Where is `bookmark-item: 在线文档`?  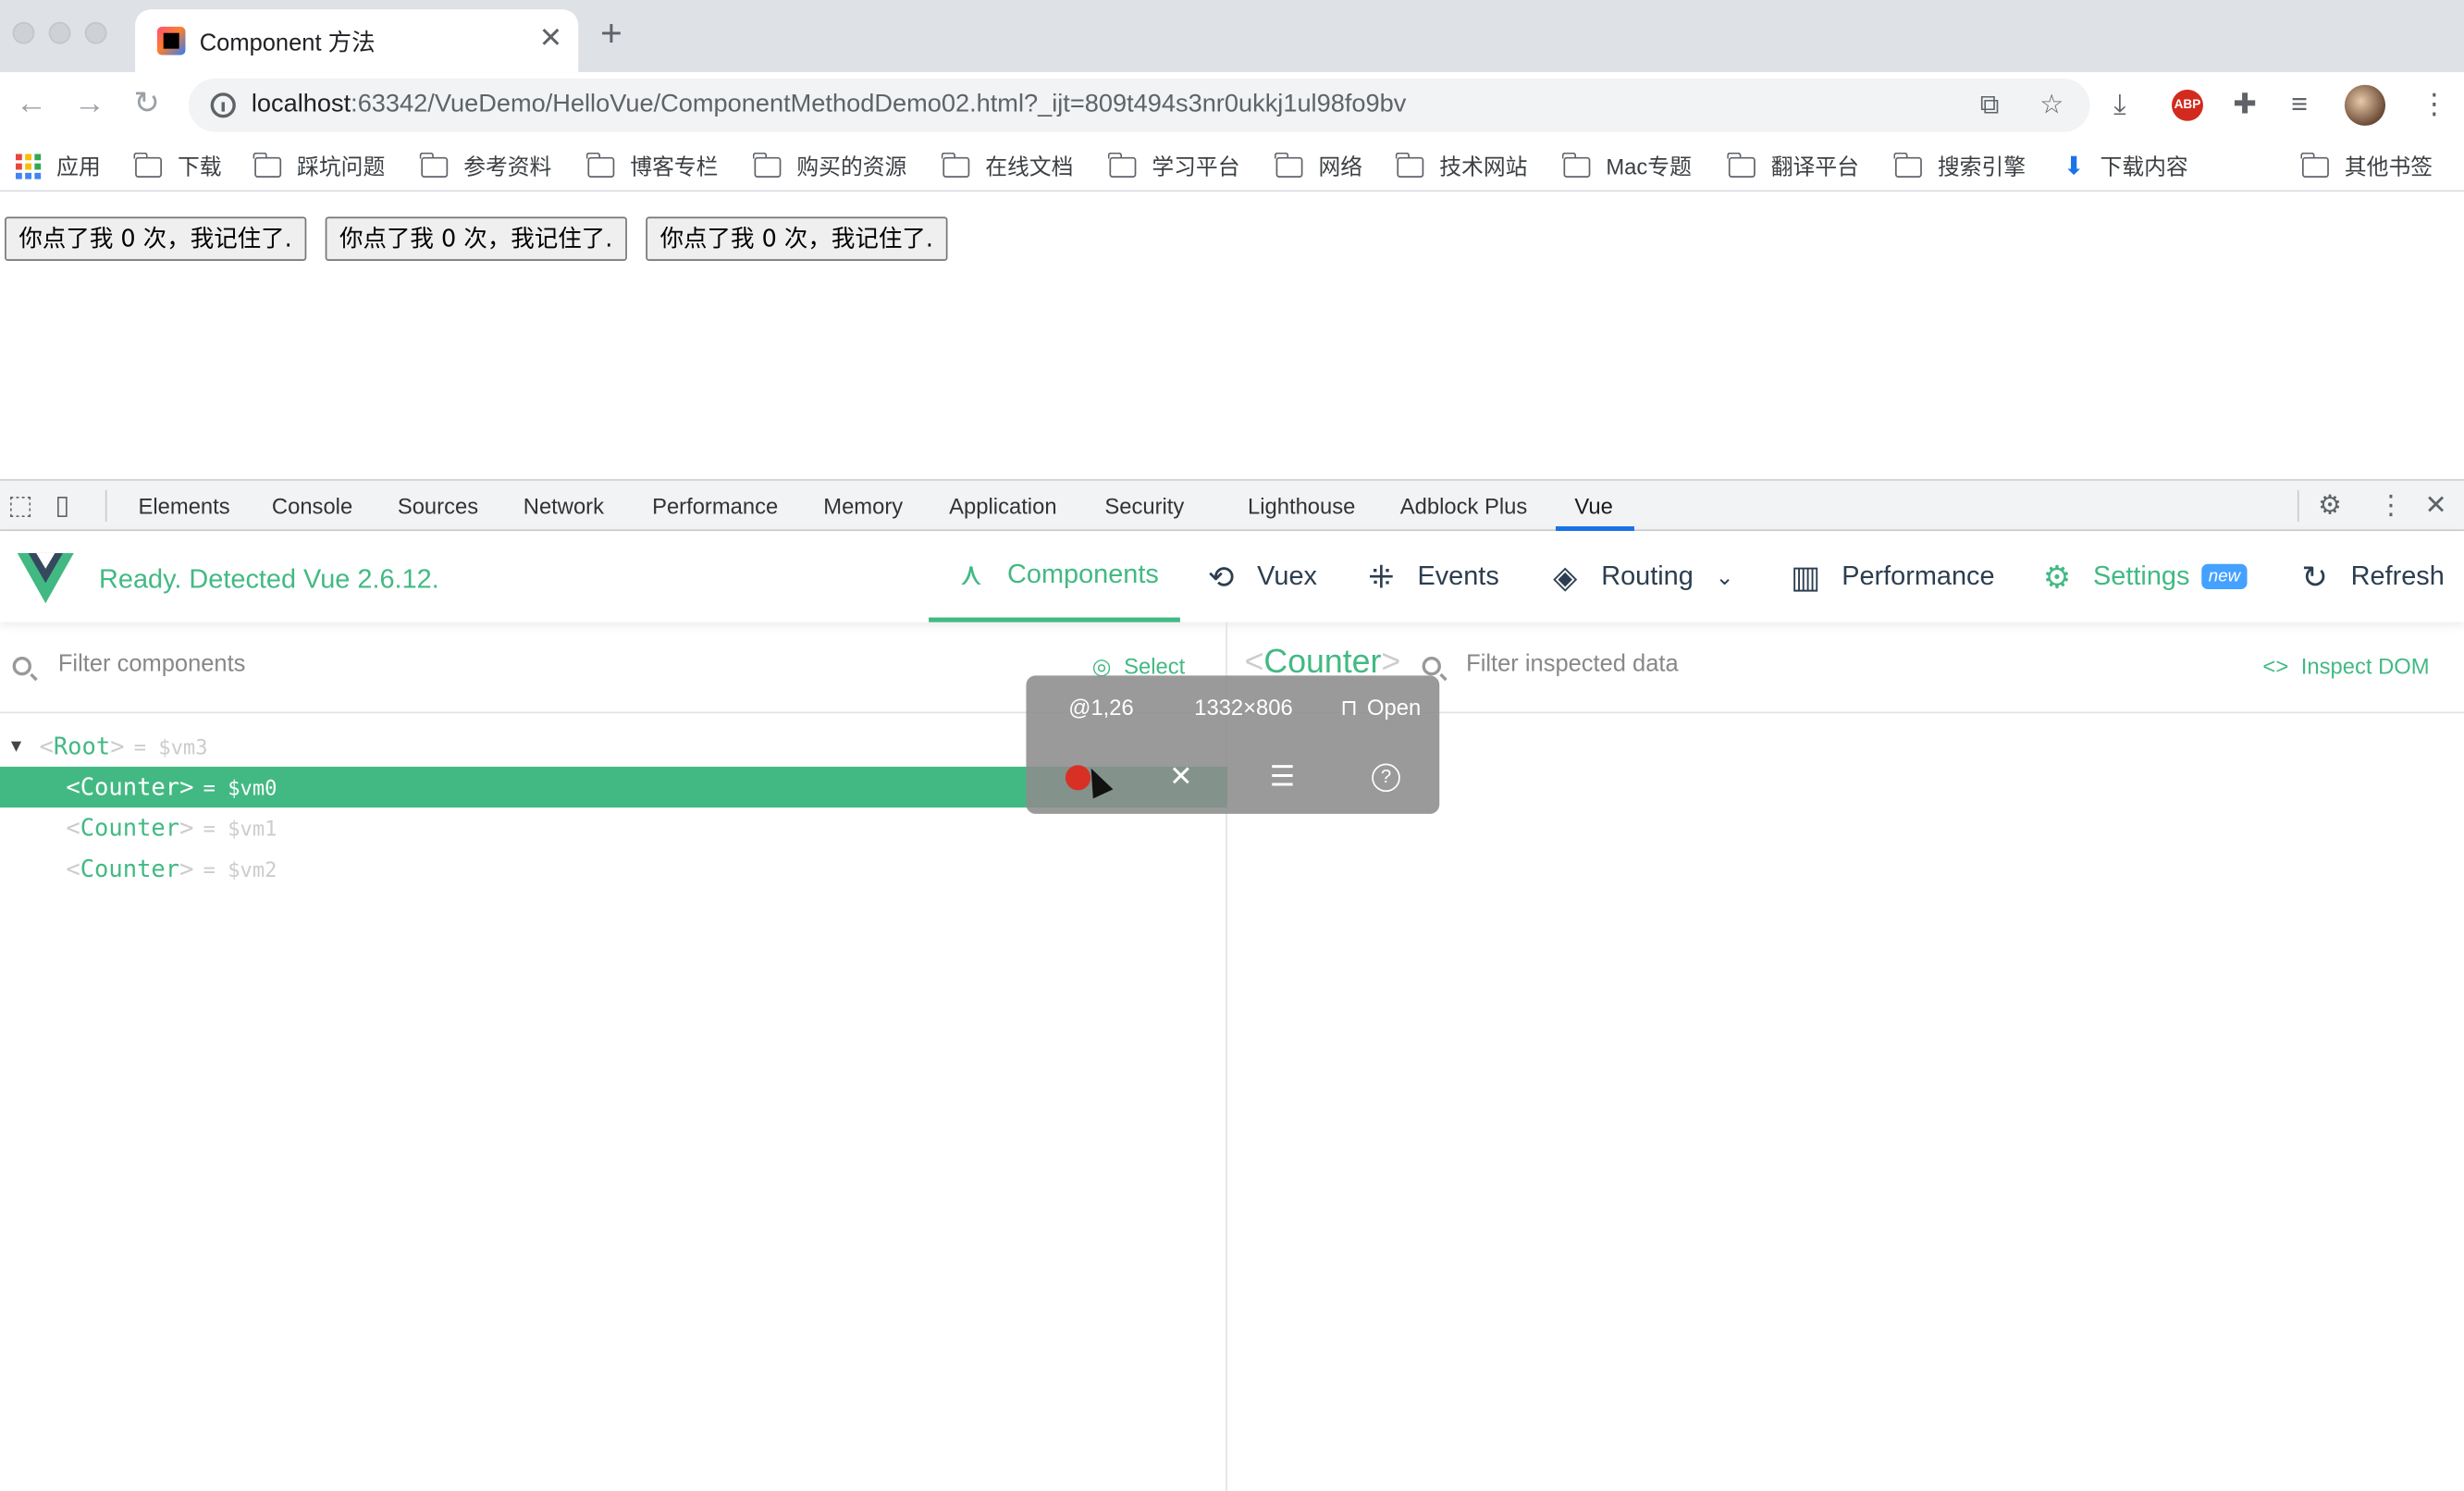
bookmark-item: 在线文档 is located at coordinates (1007, 166).